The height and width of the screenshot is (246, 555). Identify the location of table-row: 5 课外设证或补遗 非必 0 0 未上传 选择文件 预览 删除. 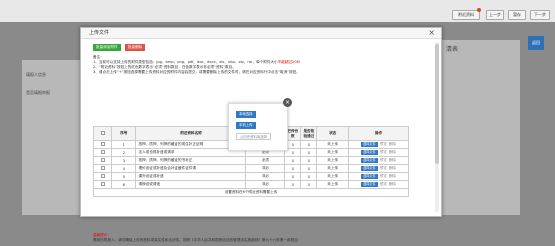
(250, 176).